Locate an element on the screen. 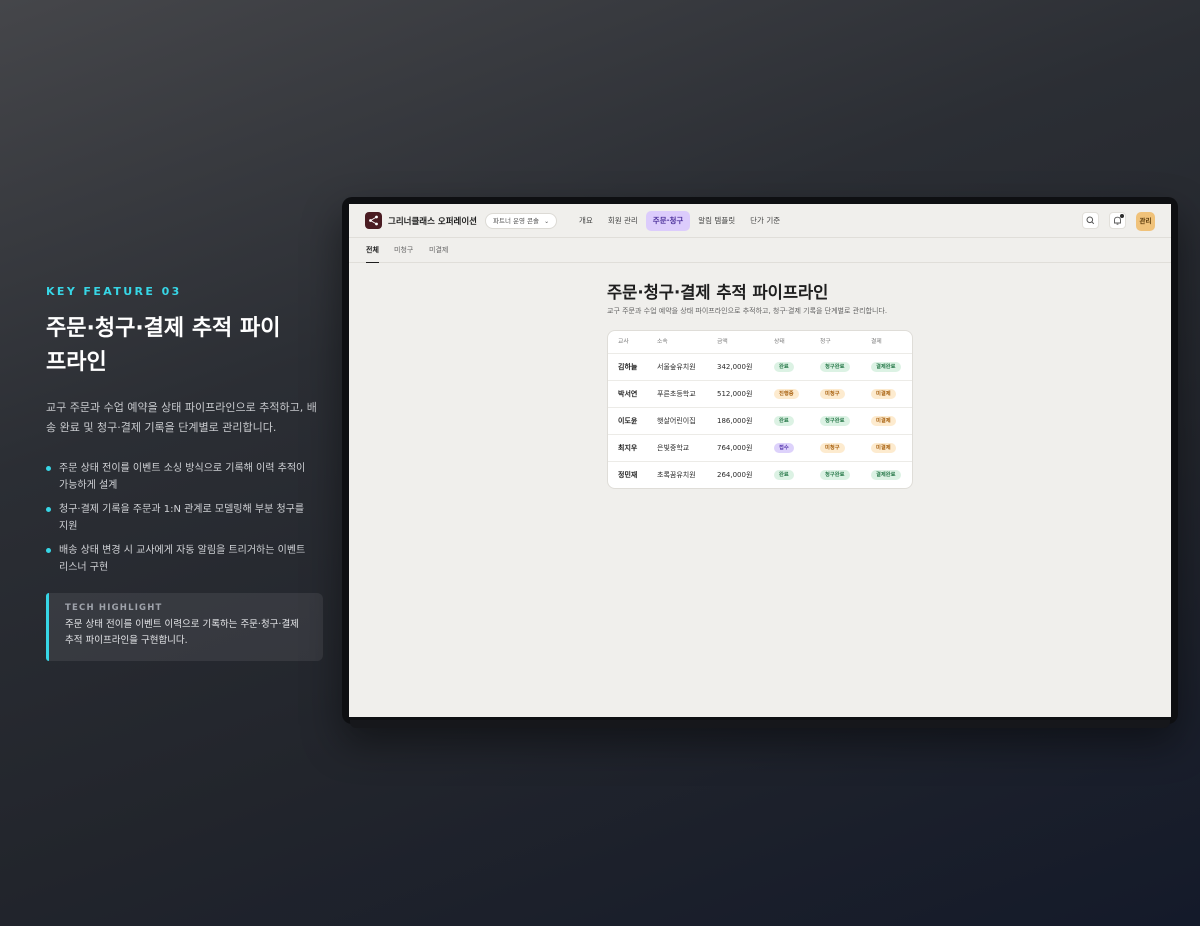 The image size is (1200, 926). status-badge: 진행중 is located at coordinates (786, 394).